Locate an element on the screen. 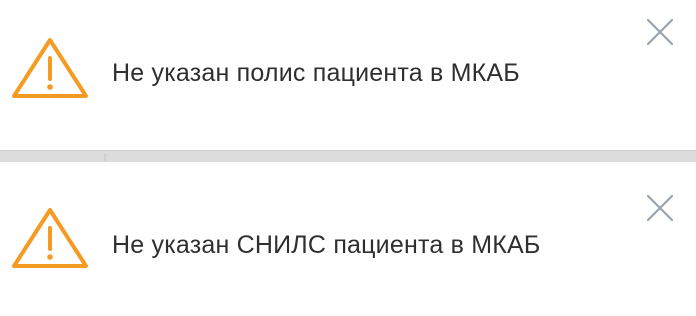 This screenshot has height=316, width=696. notification-message: Не указан СНИЛС пациента в МКАБ is located at coordinates (326, 245).